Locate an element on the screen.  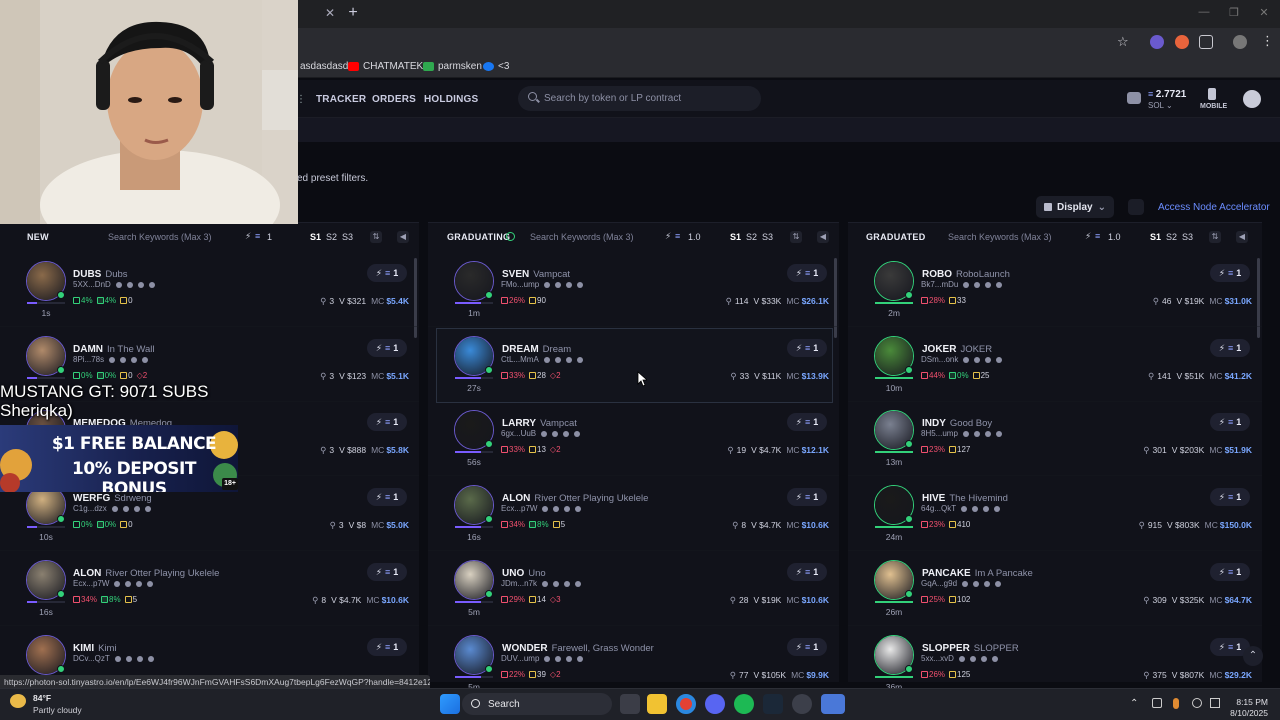
new-tab-icon: + is located at coordinates (353, 13).